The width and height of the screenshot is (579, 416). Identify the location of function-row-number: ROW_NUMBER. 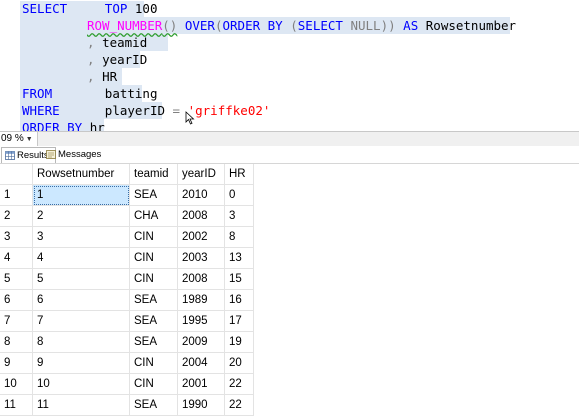
(125, 25).